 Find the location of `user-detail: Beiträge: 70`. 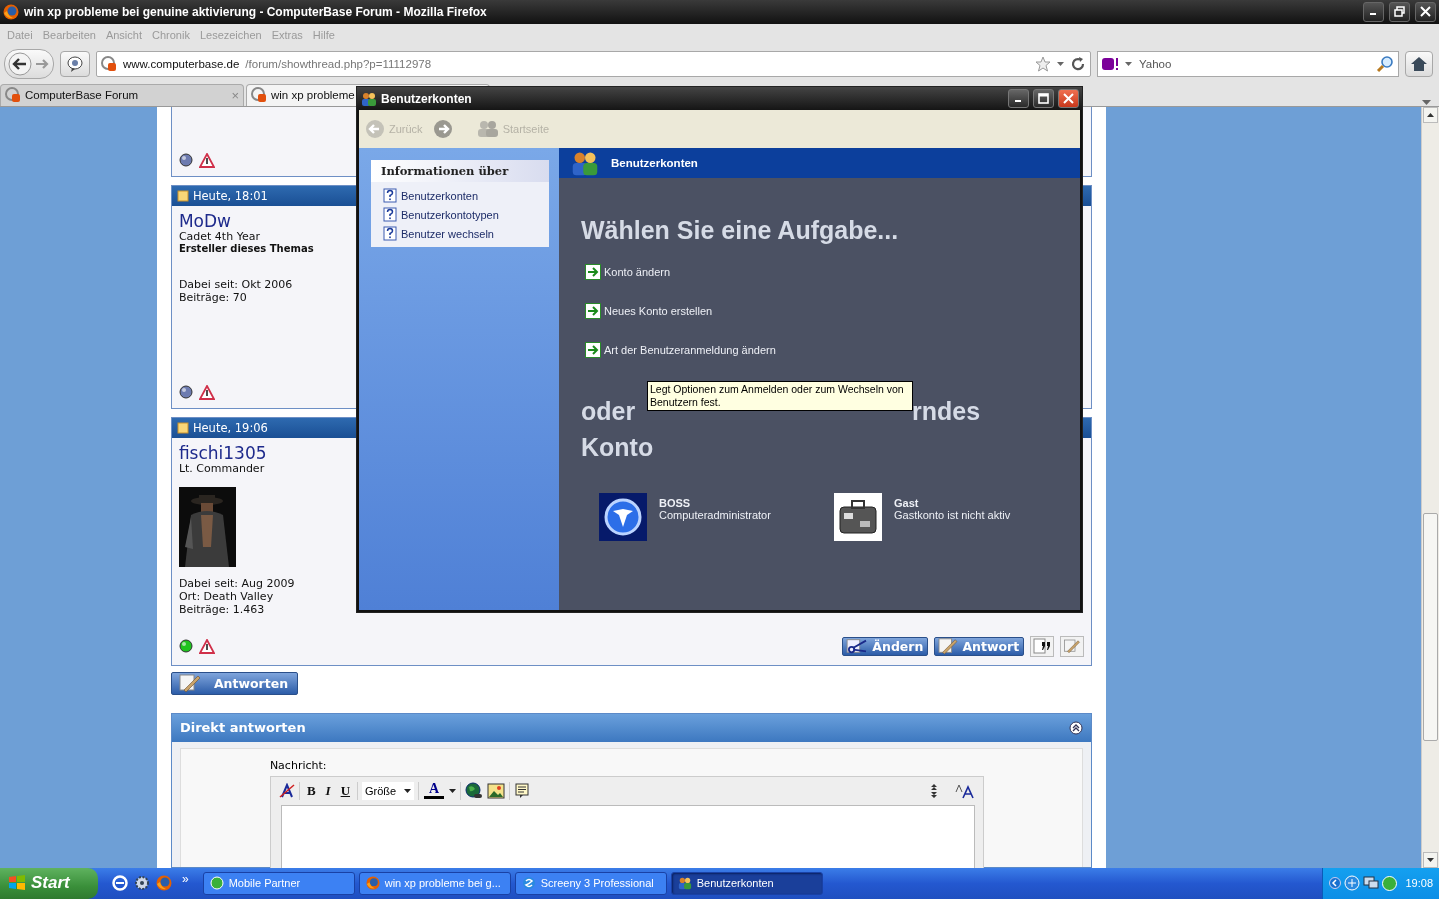

user-detail: Beiträge: 70 is located at coordinates (213, 297).